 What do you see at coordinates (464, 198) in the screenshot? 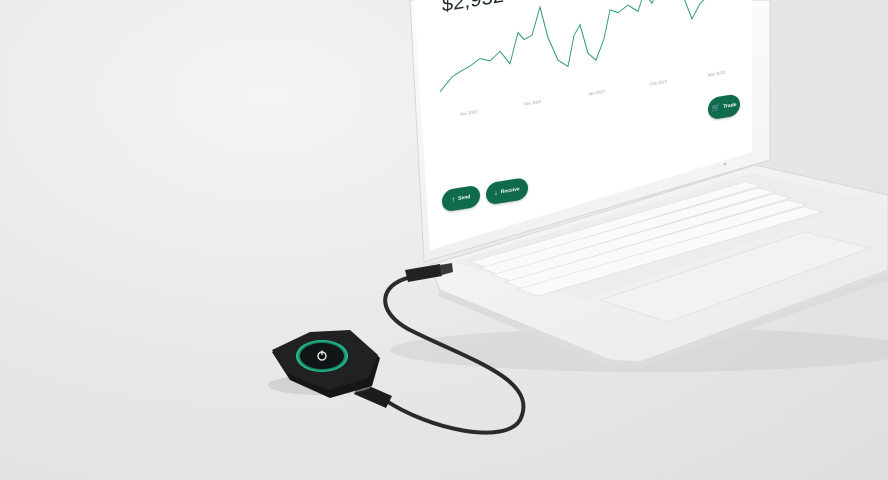
I see `send-label: Send` at bounding box center [464, 198].